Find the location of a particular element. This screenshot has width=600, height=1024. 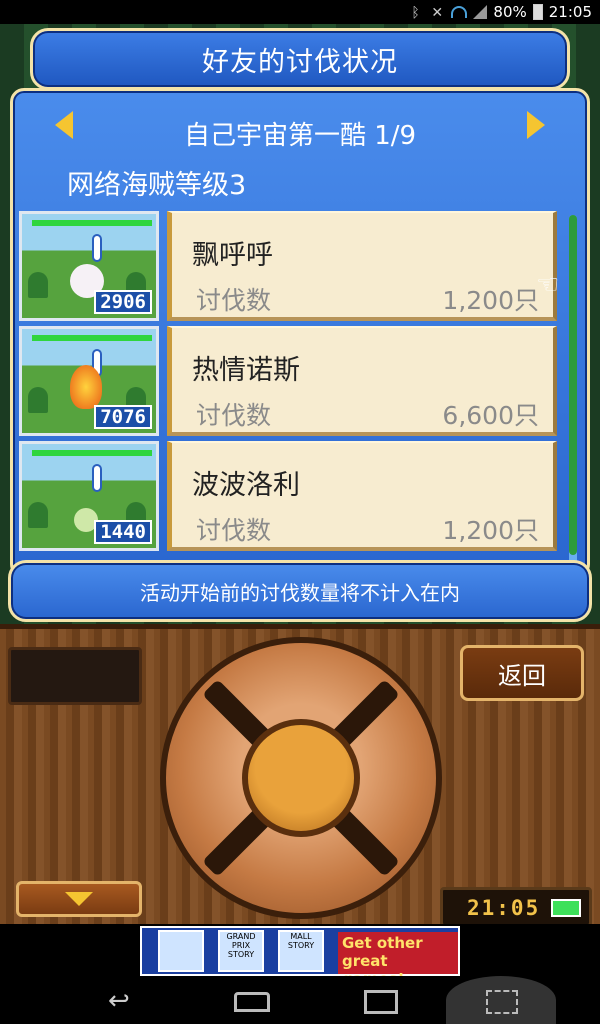

status-icons: ᛒ ✕ 80% 21:05 is located at coordinates (501, 12).